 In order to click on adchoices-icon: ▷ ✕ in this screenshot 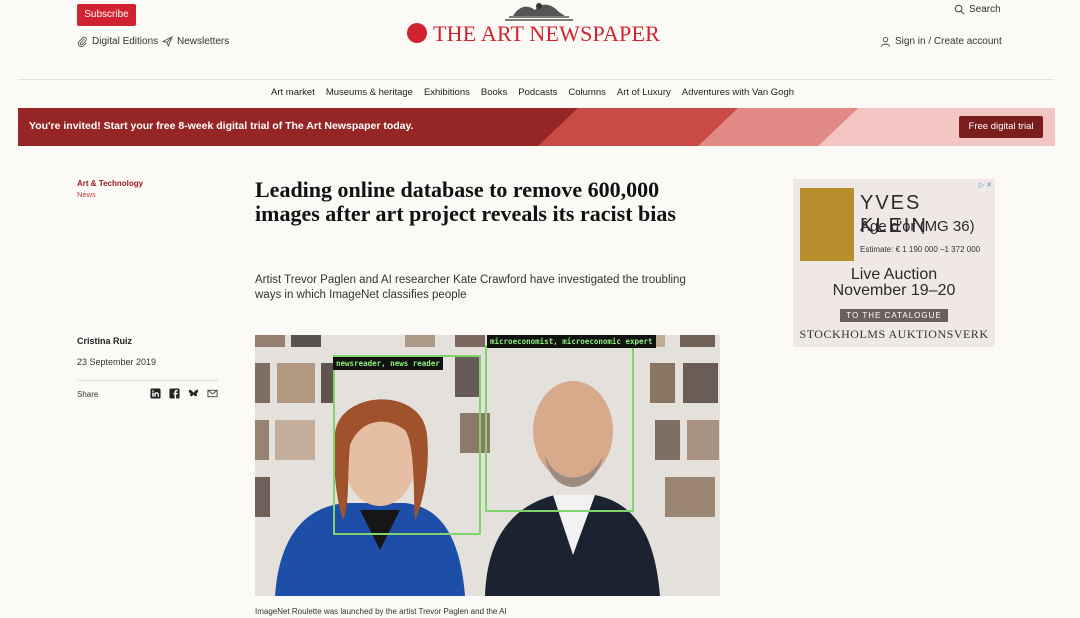, I will do `click(985, 185)`.